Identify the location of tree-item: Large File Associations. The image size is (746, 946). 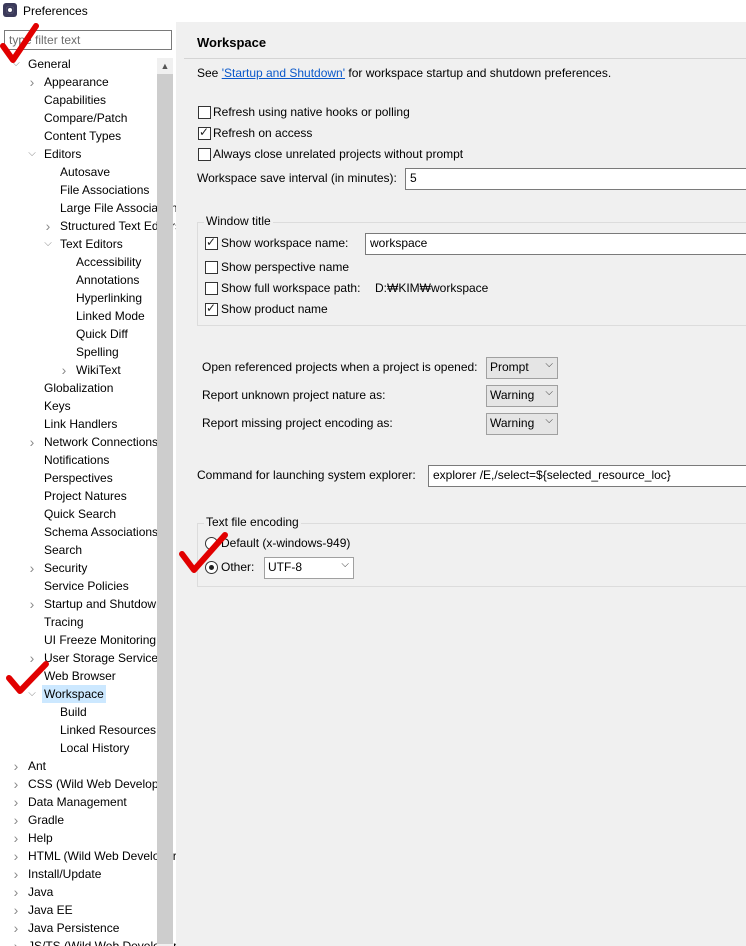
(88, 208).